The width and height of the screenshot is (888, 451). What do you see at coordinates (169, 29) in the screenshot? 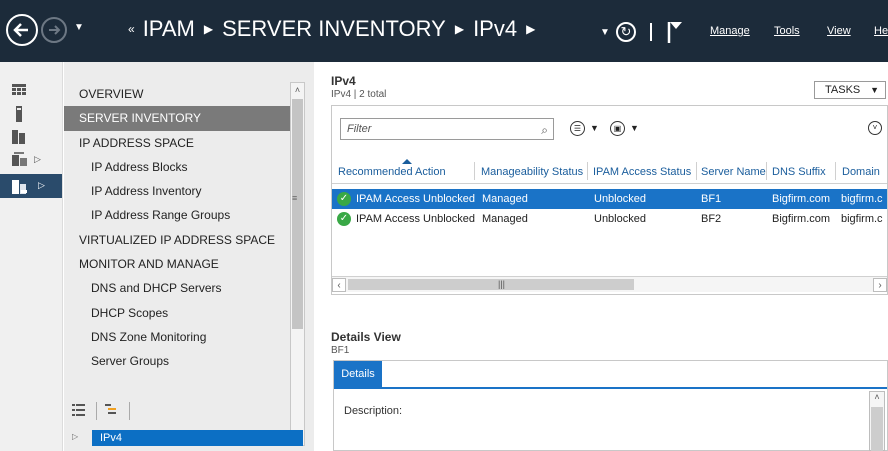
I see `breadcrumb-ipam: IPAM` at bounding box center [169, 29].